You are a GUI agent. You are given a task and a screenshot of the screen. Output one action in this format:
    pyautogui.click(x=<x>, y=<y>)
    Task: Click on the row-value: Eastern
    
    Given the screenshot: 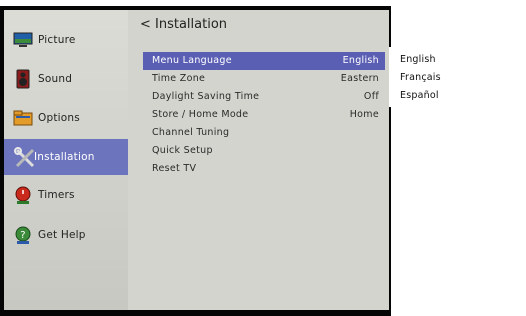 What is the action you would take?
    pyautogui.click(x=359, y=78)
    